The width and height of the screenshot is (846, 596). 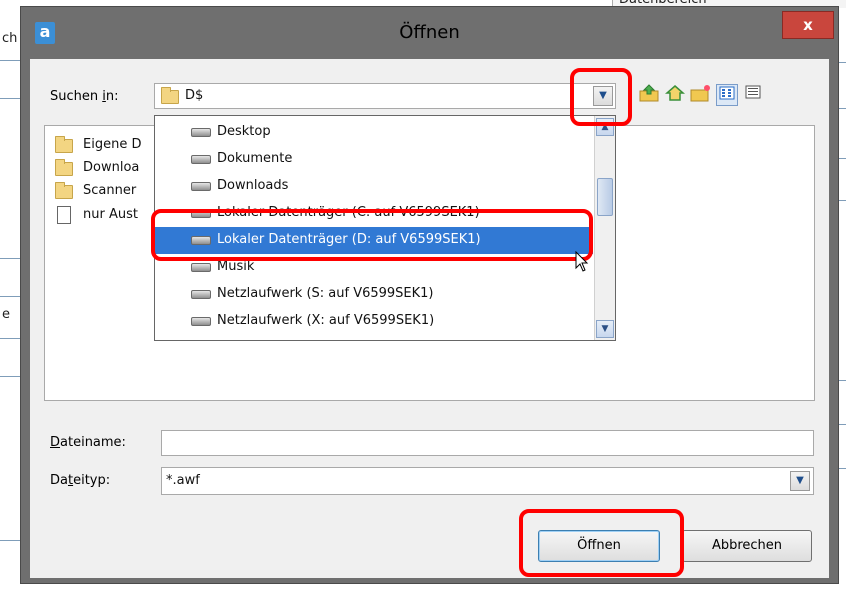 I want to click on dropdown-item: Downloads, so click(x=374, y=186).